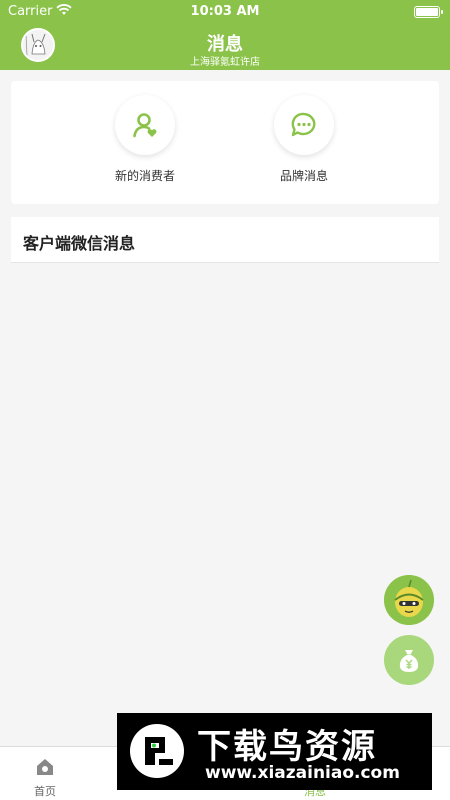  I want to click on user-heart-icon, so click(145, 125).